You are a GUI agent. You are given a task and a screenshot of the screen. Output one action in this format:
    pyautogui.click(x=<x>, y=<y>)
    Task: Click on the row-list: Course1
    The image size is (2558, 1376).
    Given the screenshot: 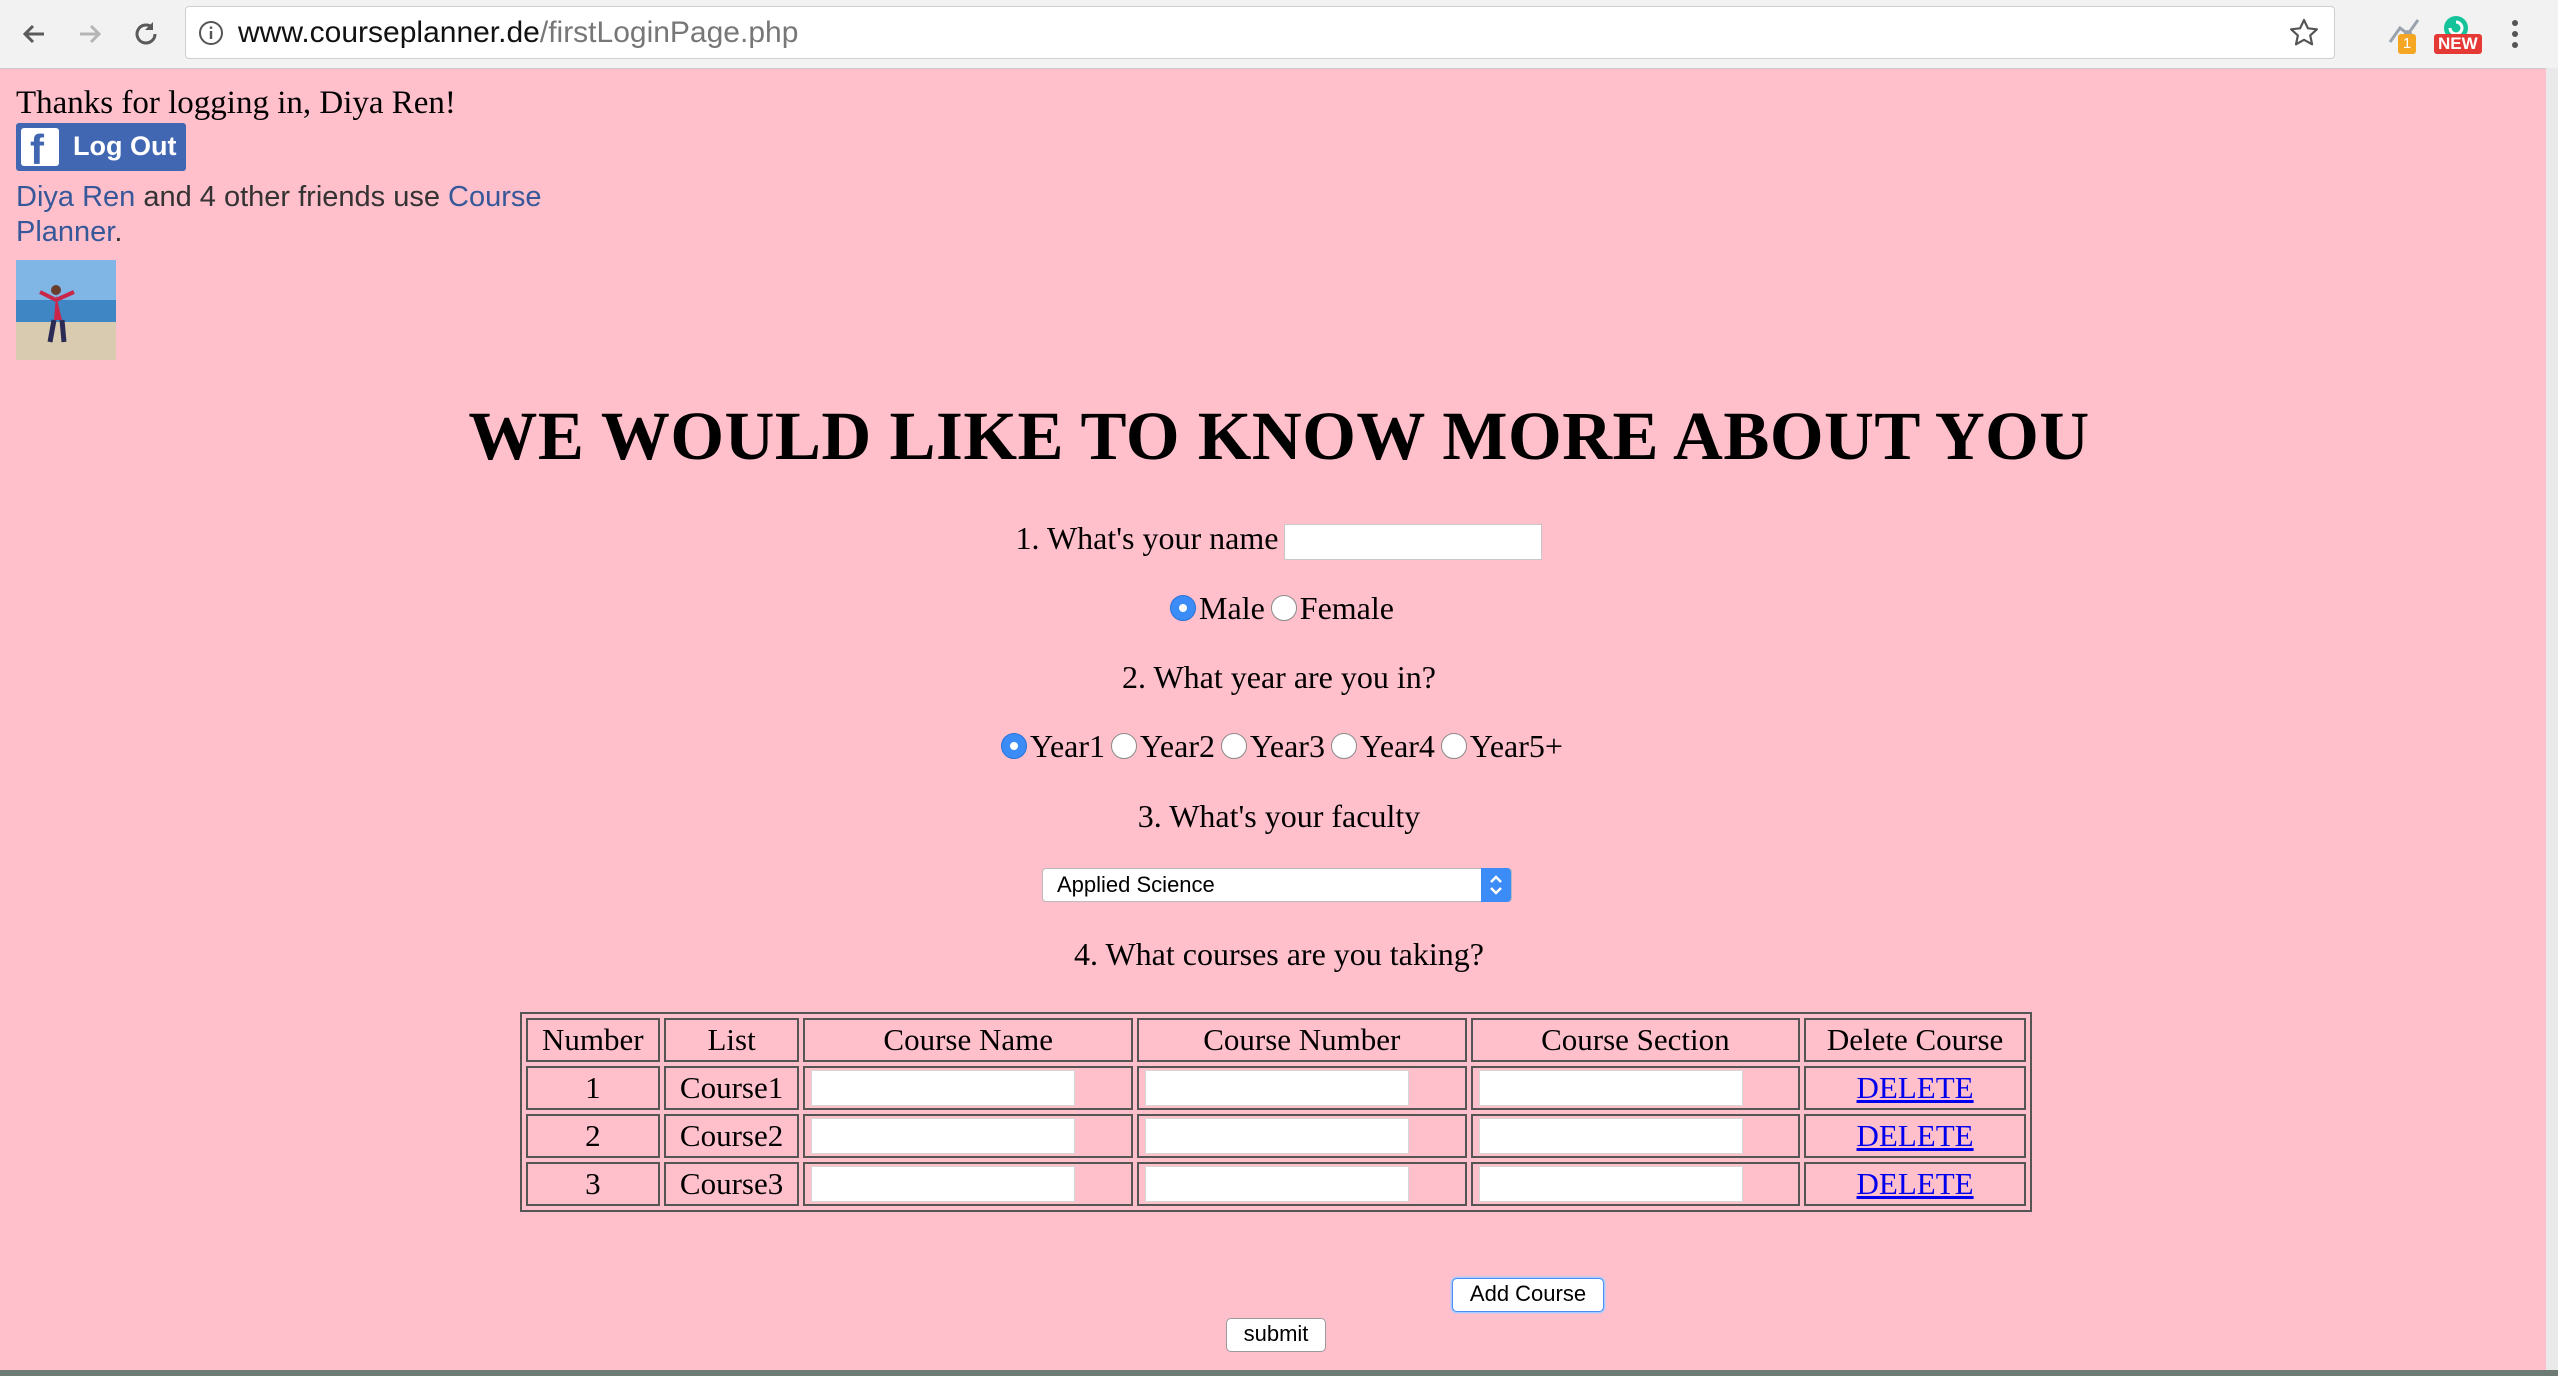 What is the action you would take?
    pyautogui.click(x=731, y=1088)
    